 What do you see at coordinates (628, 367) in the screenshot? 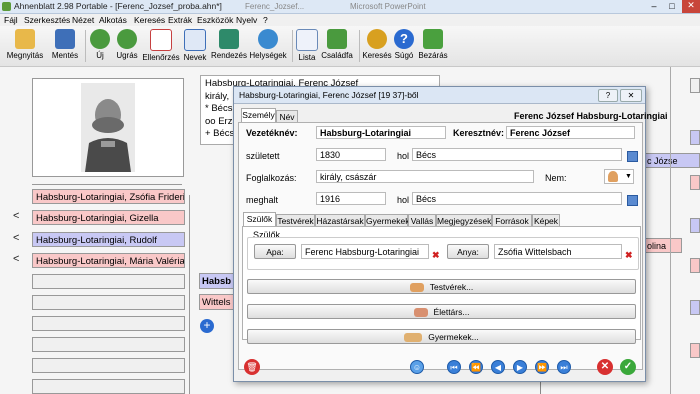
I see `ok-icon: ✓` at bounding box center [628, 367].